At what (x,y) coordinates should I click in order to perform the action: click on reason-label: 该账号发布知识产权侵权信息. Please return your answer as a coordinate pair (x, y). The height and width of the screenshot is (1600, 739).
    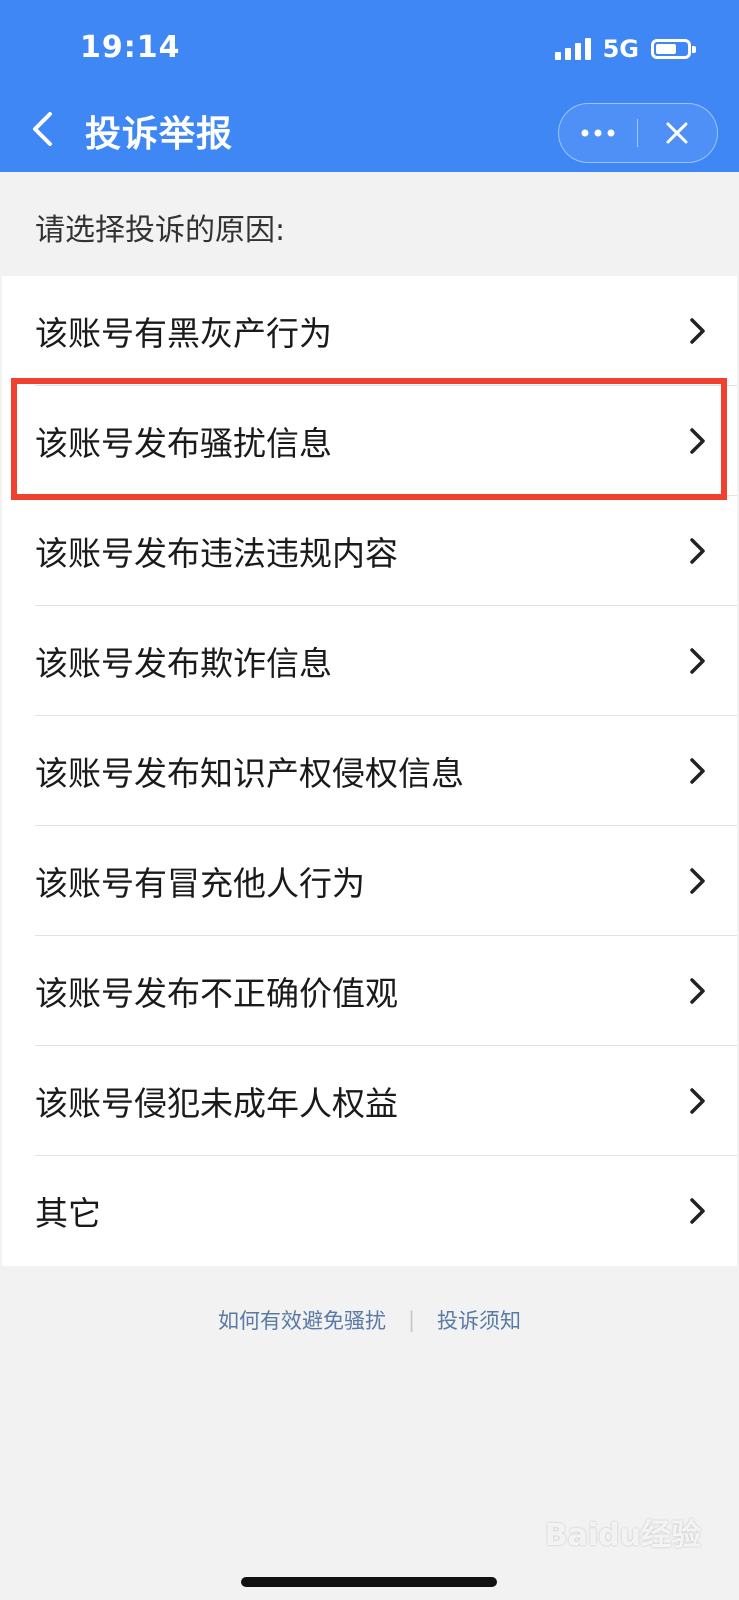
    Looking at the image, I should click on (249, 773).